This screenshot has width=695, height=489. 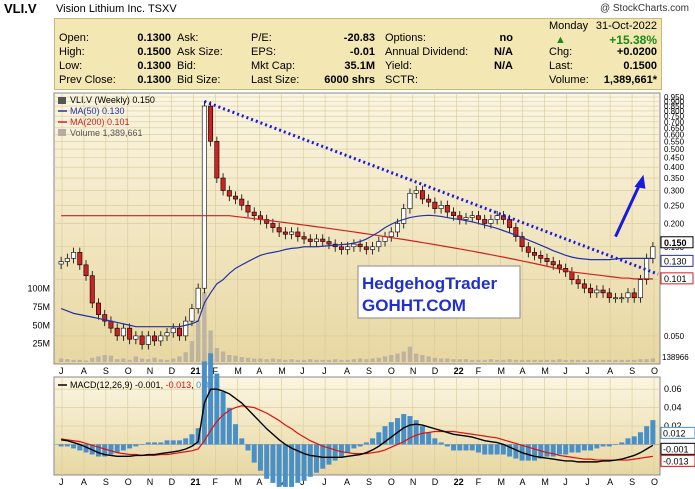 I want to click on quote-value: 0.1300, so click(x=154, y=66).